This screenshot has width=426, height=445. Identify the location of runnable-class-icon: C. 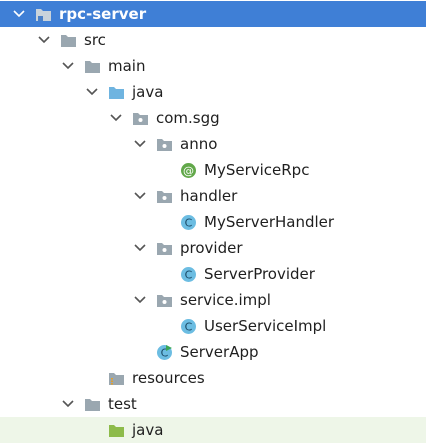
(164, 352).